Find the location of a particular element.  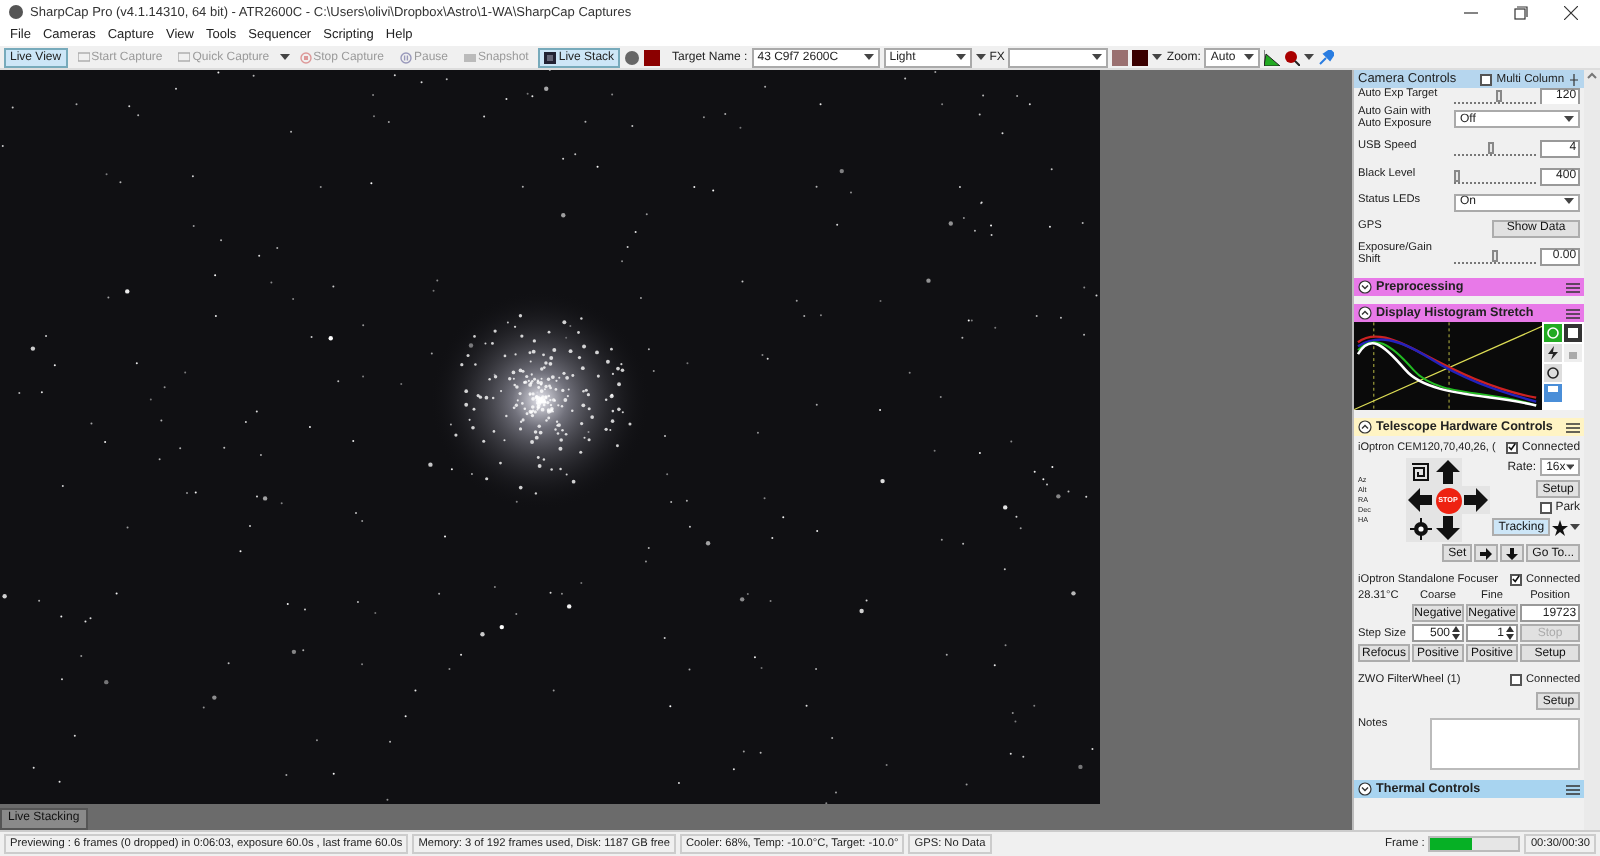

star-icon is located at coordinates (1560, 527).